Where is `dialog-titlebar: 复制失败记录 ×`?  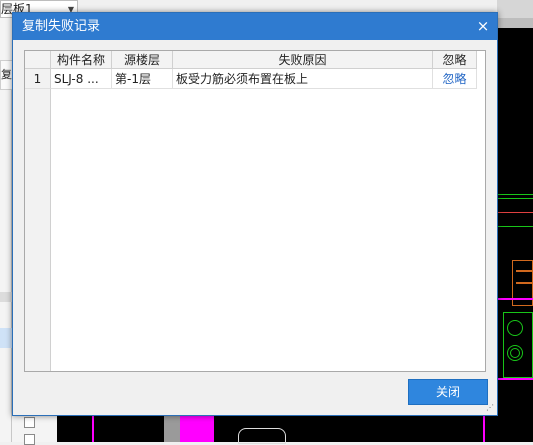 dialog-titlebar: 复制失败记录 × is located at coordinates (255, 26).